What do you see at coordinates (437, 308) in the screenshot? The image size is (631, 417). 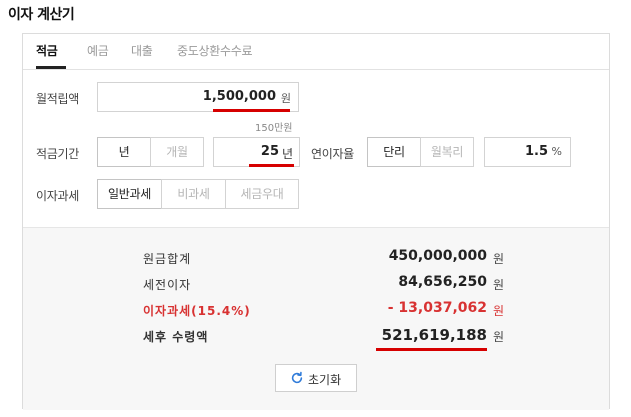 I see `interest-tax-value: - 13,037,062` at bounding box center [437, 308].